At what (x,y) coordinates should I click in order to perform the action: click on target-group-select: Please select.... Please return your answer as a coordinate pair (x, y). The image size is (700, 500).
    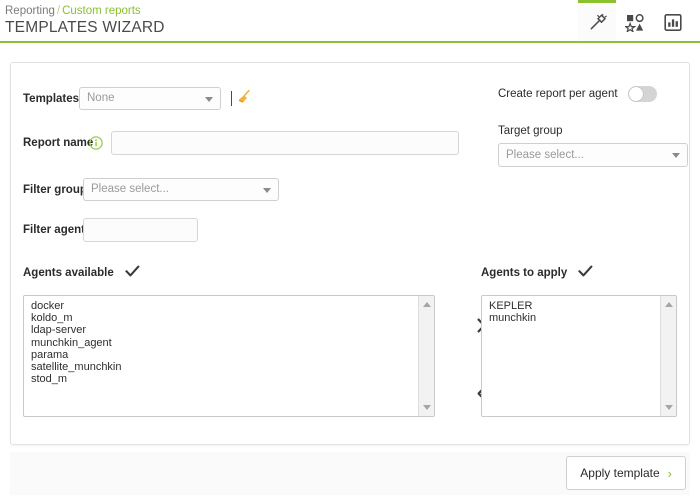
    Looking at the image, I should click on (593, 155).